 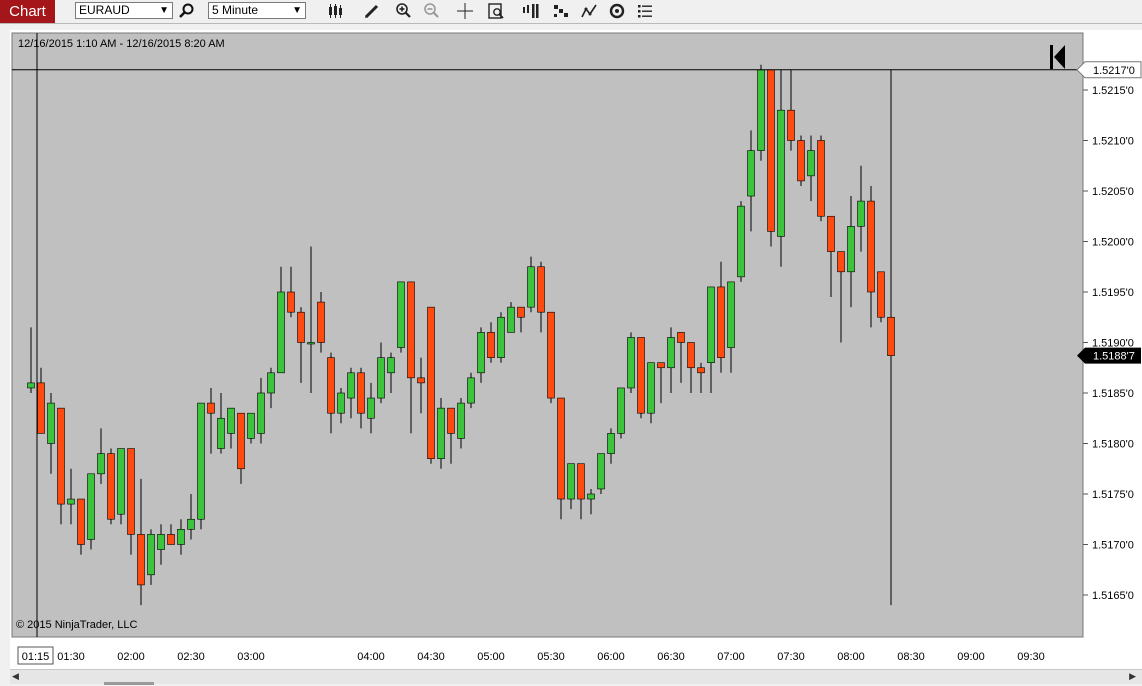 What do you see at coordinates (1113, 495) in the screenshot?
I see `price-tick-label: 1.5175'0` at bounding box center [1113, 495].